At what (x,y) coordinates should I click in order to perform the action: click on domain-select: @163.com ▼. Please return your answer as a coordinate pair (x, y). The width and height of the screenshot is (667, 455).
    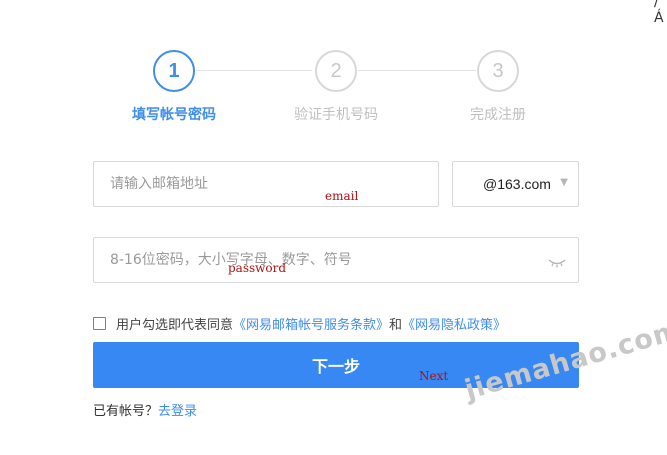
    Looking at the image, I should click on (515, 184).